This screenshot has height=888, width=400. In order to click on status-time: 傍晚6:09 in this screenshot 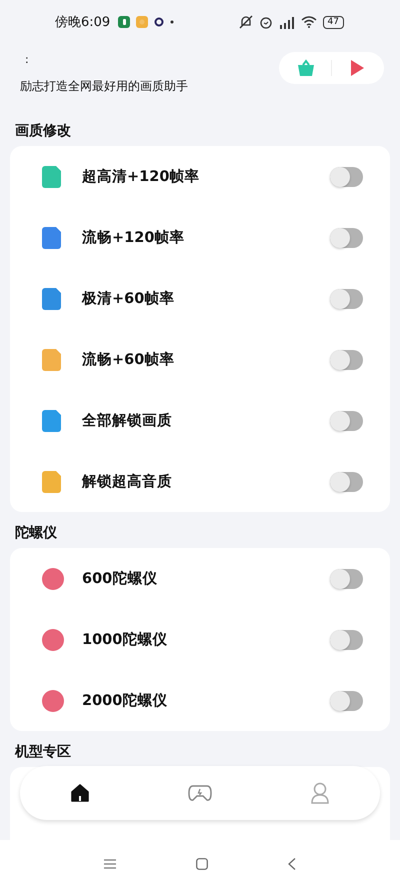, I will do `click(82, 22)`.